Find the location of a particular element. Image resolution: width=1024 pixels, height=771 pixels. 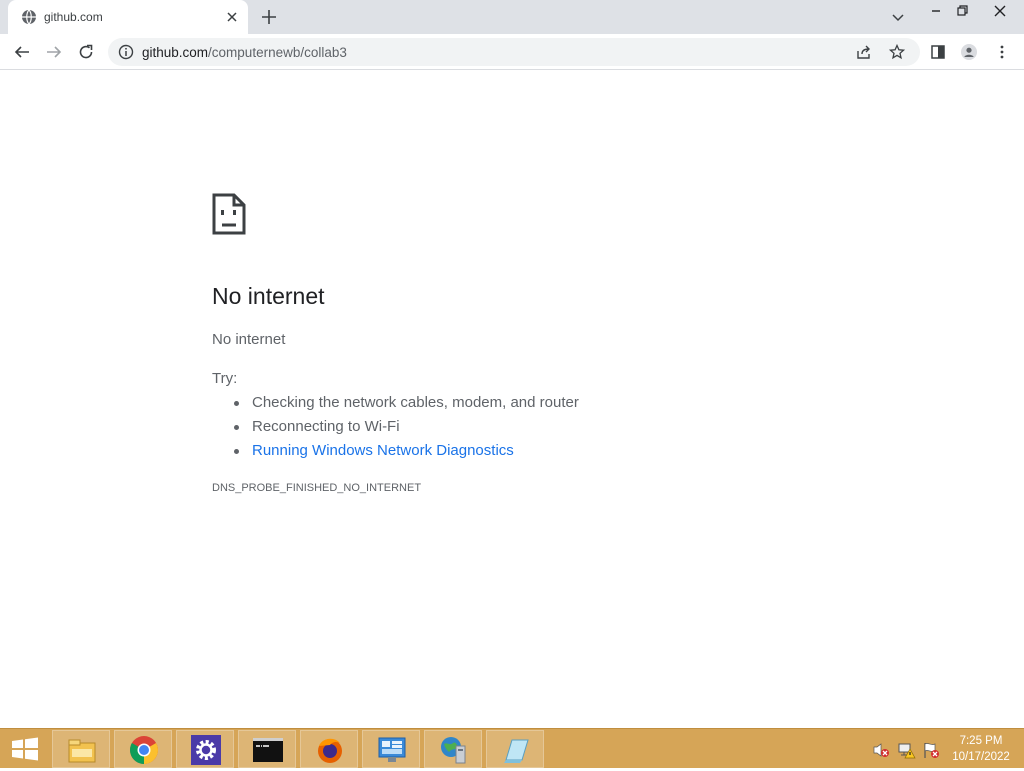

network-diagnostics-link: Running Windows Network Diagnostics is located at coordinates (405, 452).